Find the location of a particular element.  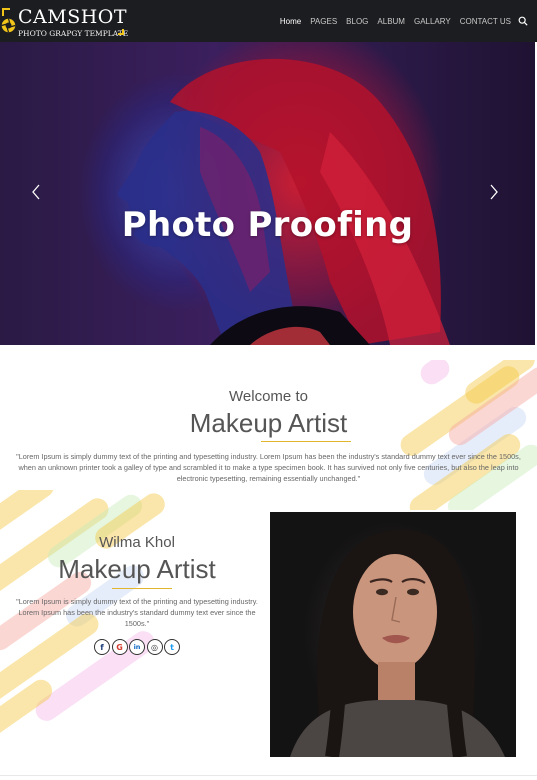

nav-contact-us: CONTACT US is located at coordinates (485, 21).